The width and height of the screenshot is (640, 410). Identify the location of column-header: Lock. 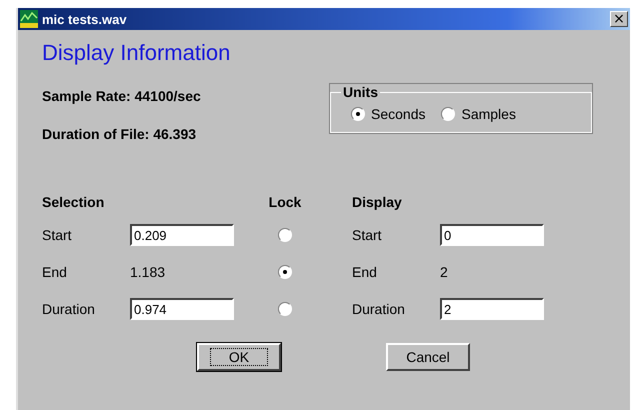
(285, 202).